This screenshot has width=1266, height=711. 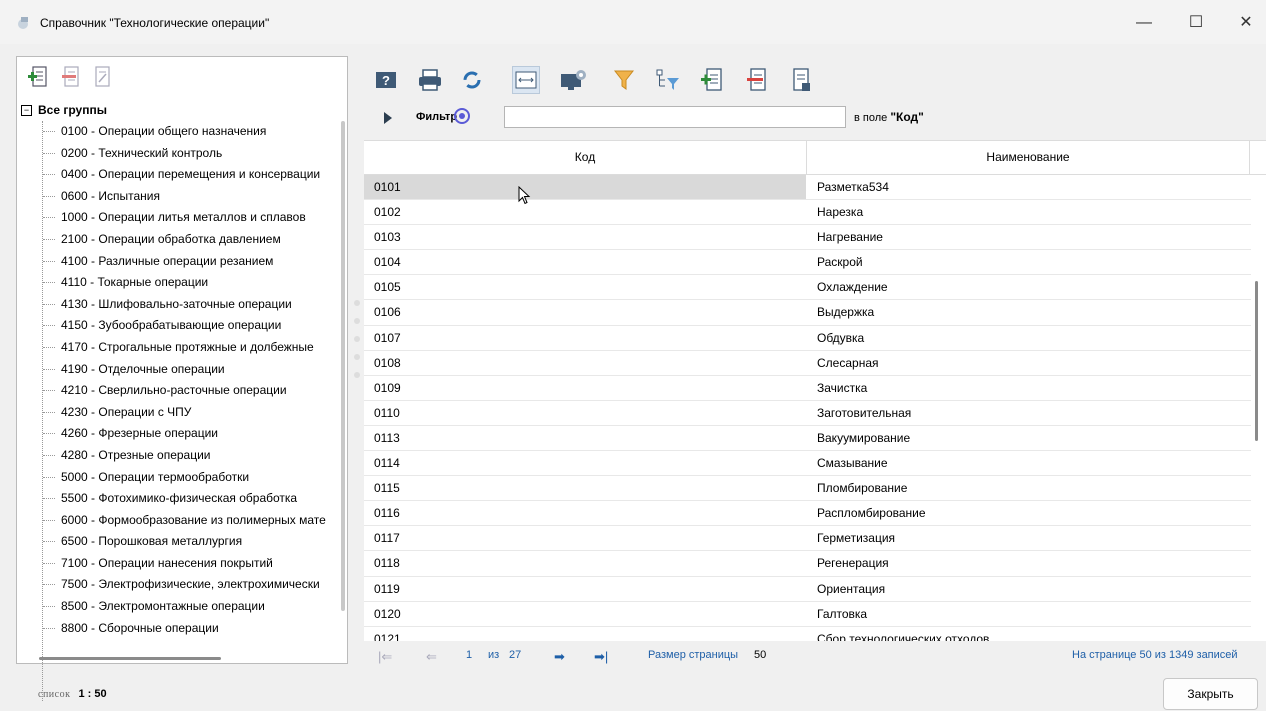 What do you see at coordinates (1246, 23) in the screenshot?
I see `close-window-button: ✕` at bounding box center [1246, 23].